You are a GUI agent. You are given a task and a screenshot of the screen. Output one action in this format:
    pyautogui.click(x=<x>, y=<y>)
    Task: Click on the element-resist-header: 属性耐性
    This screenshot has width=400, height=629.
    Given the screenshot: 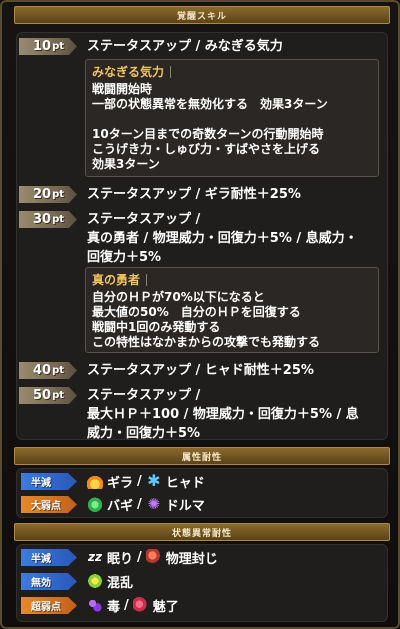 What is the action you would take?
    pyautogui.click(x=202, y=456)
    